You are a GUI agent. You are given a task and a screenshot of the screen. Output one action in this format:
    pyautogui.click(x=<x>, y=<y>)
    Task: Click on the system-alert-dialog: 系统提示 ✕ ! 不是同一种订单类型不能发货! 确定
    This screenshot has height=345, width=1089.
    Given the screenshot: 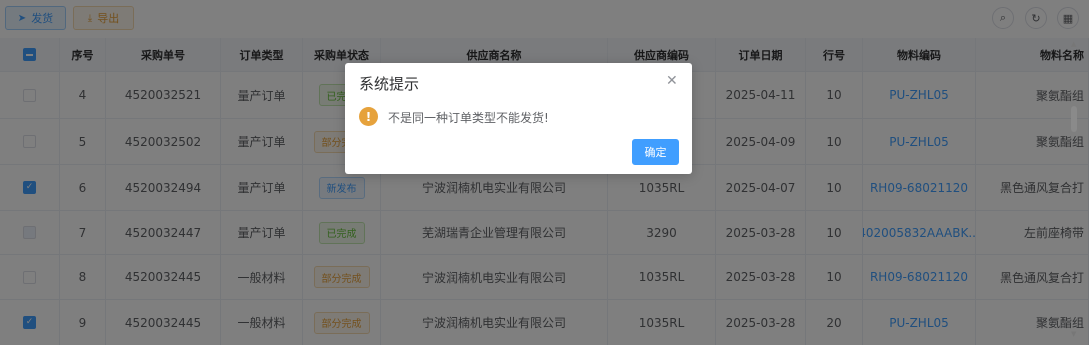 What is the action you would take?
    pyautogui.click(x=518, y=118)
    